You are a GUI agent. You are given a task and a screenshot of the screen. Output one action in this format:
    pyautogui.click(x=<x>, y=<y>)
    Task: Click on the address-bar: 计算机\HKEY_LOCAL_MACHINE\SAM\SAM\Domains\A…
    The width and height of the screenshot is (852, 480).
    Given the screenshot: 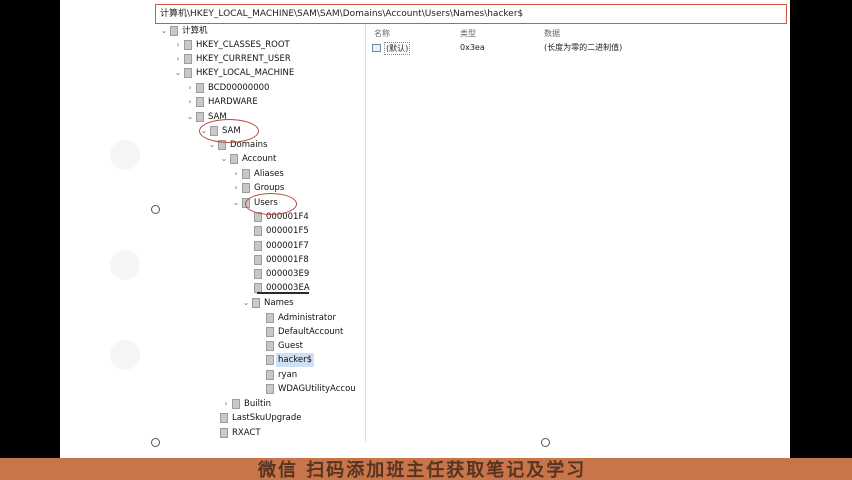 What is the action you would take?
    pyautogui.click(x=471, y=14)
    